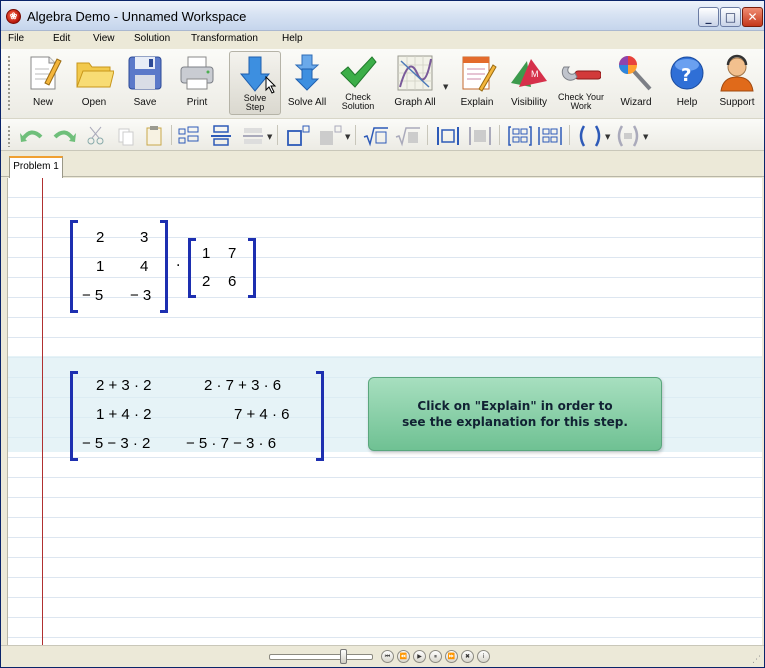 The height and width of the screenshot is (668, 765). I want to click on parentheses-icon, so click(590, 136).